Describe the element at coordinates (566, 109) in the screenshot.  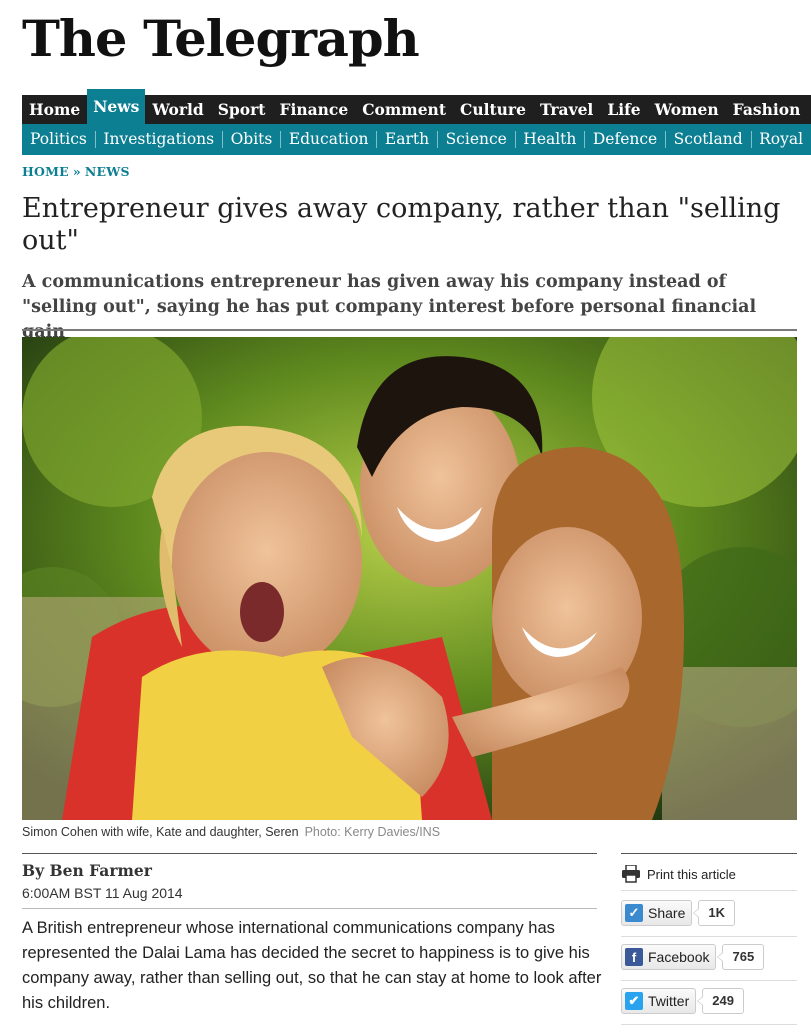
I see `nav-travel: Travel` at that location.